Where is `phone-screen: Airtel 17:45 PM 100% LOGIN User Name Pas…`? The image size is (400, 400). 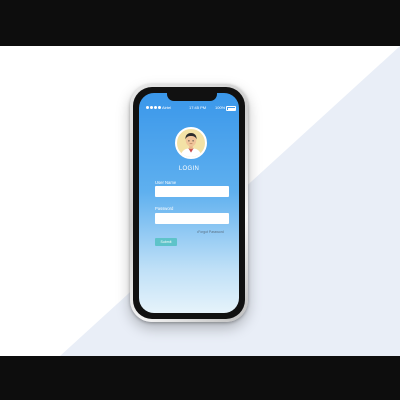 phone-screen: Airtel 17:45 PM 100% LOGIN User Name Pas… is located at coordinates (189, 203).